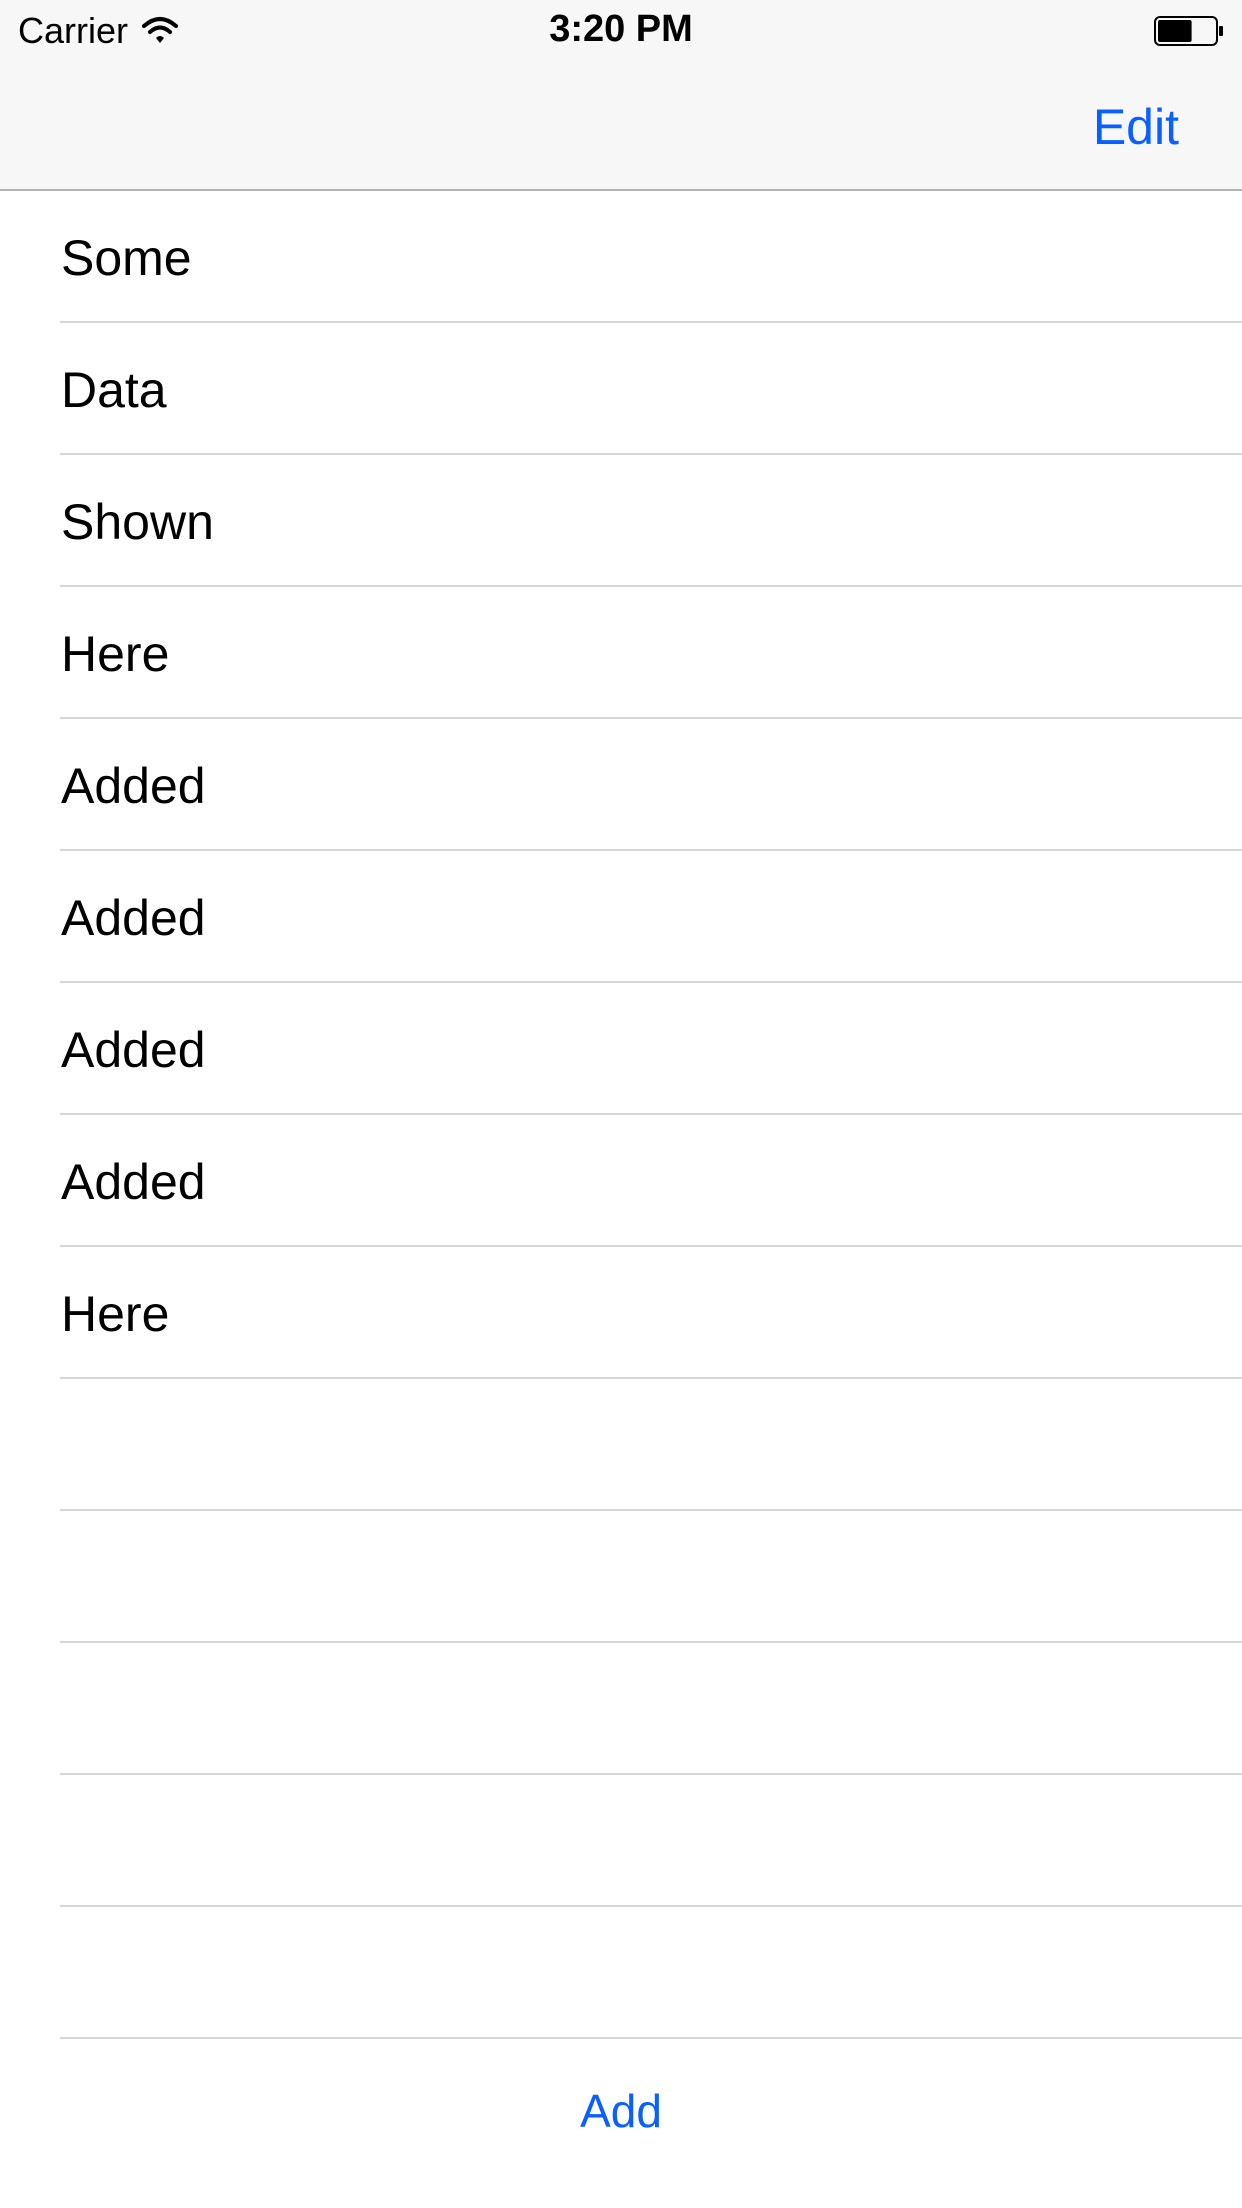 This screenshot has height=2208, width=1242. What do you see at coordinates (1136, 127) in the screenshot?
I see `edit-button: Edit` at bounding box center [1136, 127].